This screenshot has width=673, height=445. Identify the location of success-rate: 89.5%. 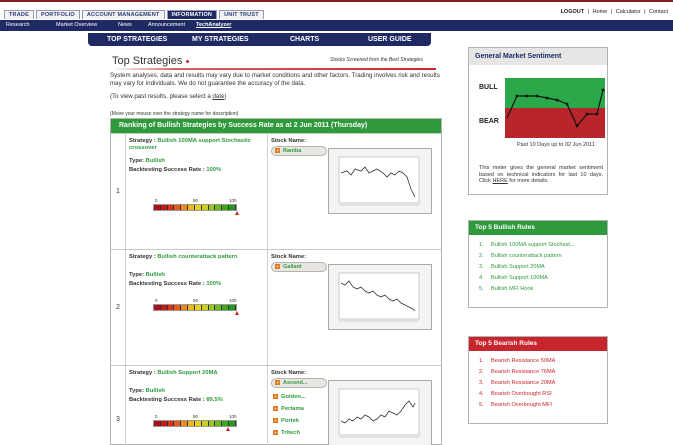
(214, 400).